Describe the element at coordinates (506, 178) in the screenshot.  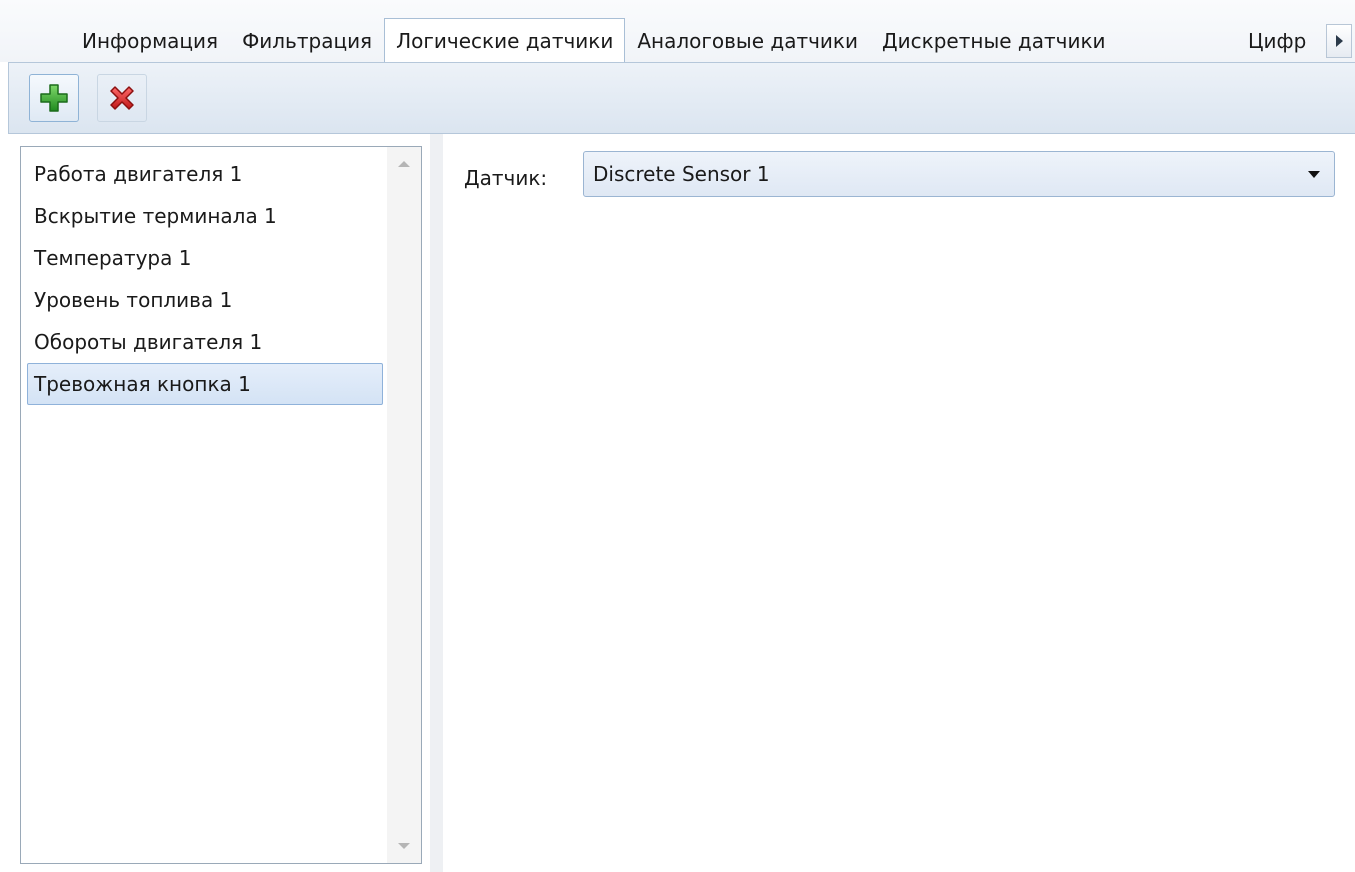
I see `sensor-field-label: Датчик:` at that location.